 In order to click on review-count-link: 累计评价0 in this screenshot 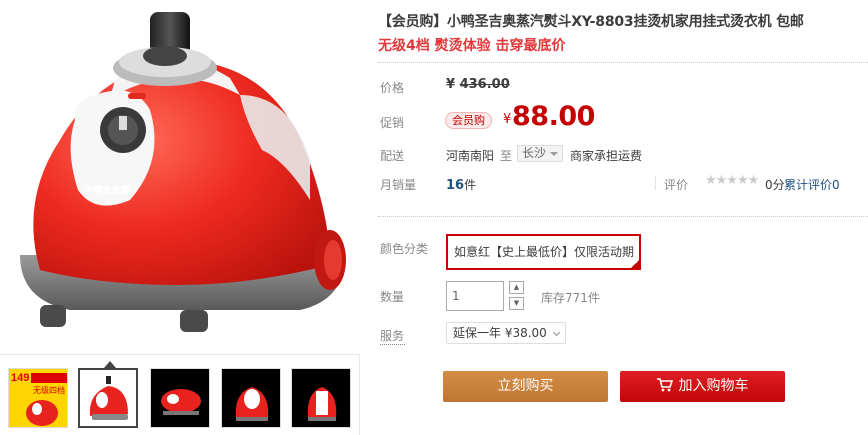, I will do `click(812, 184)`.